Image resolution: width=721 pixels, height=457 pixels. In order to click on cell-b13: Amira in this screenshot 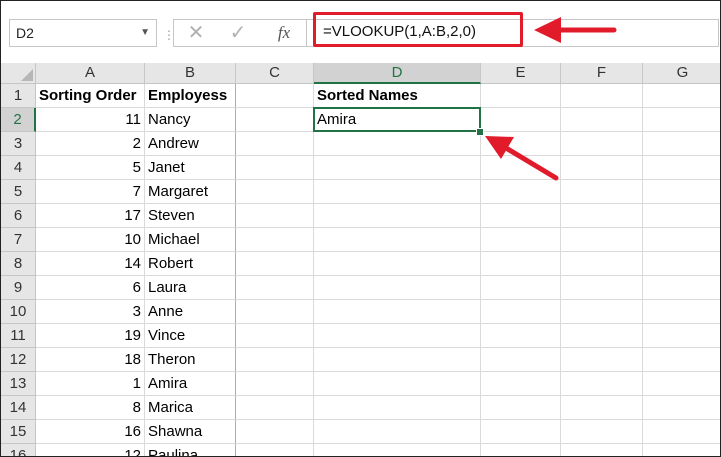, I will do `click(190, 384)`.